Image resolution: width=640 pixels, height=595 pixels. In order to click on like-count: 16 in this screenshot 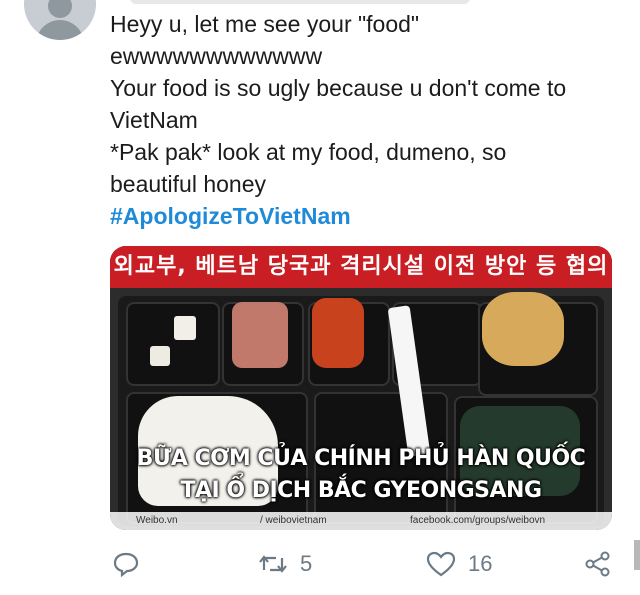, I will do `click(480, 563)`.